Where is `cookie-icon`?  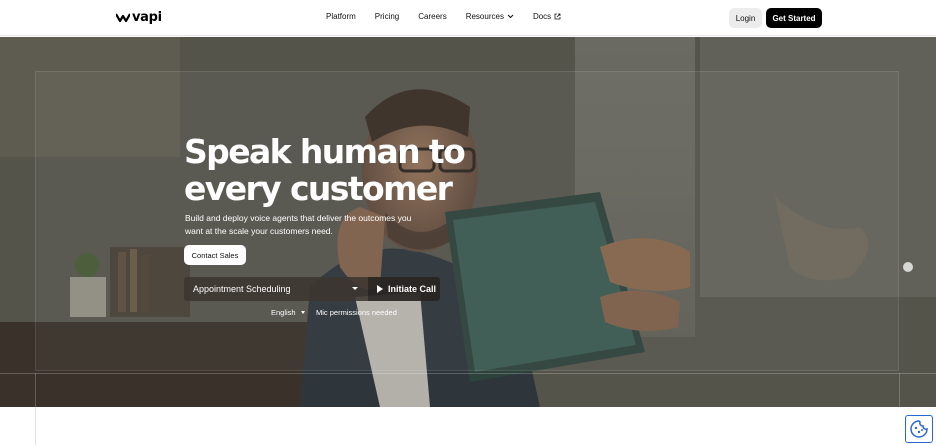 cookie-icon is located at coordinates (919, 429).